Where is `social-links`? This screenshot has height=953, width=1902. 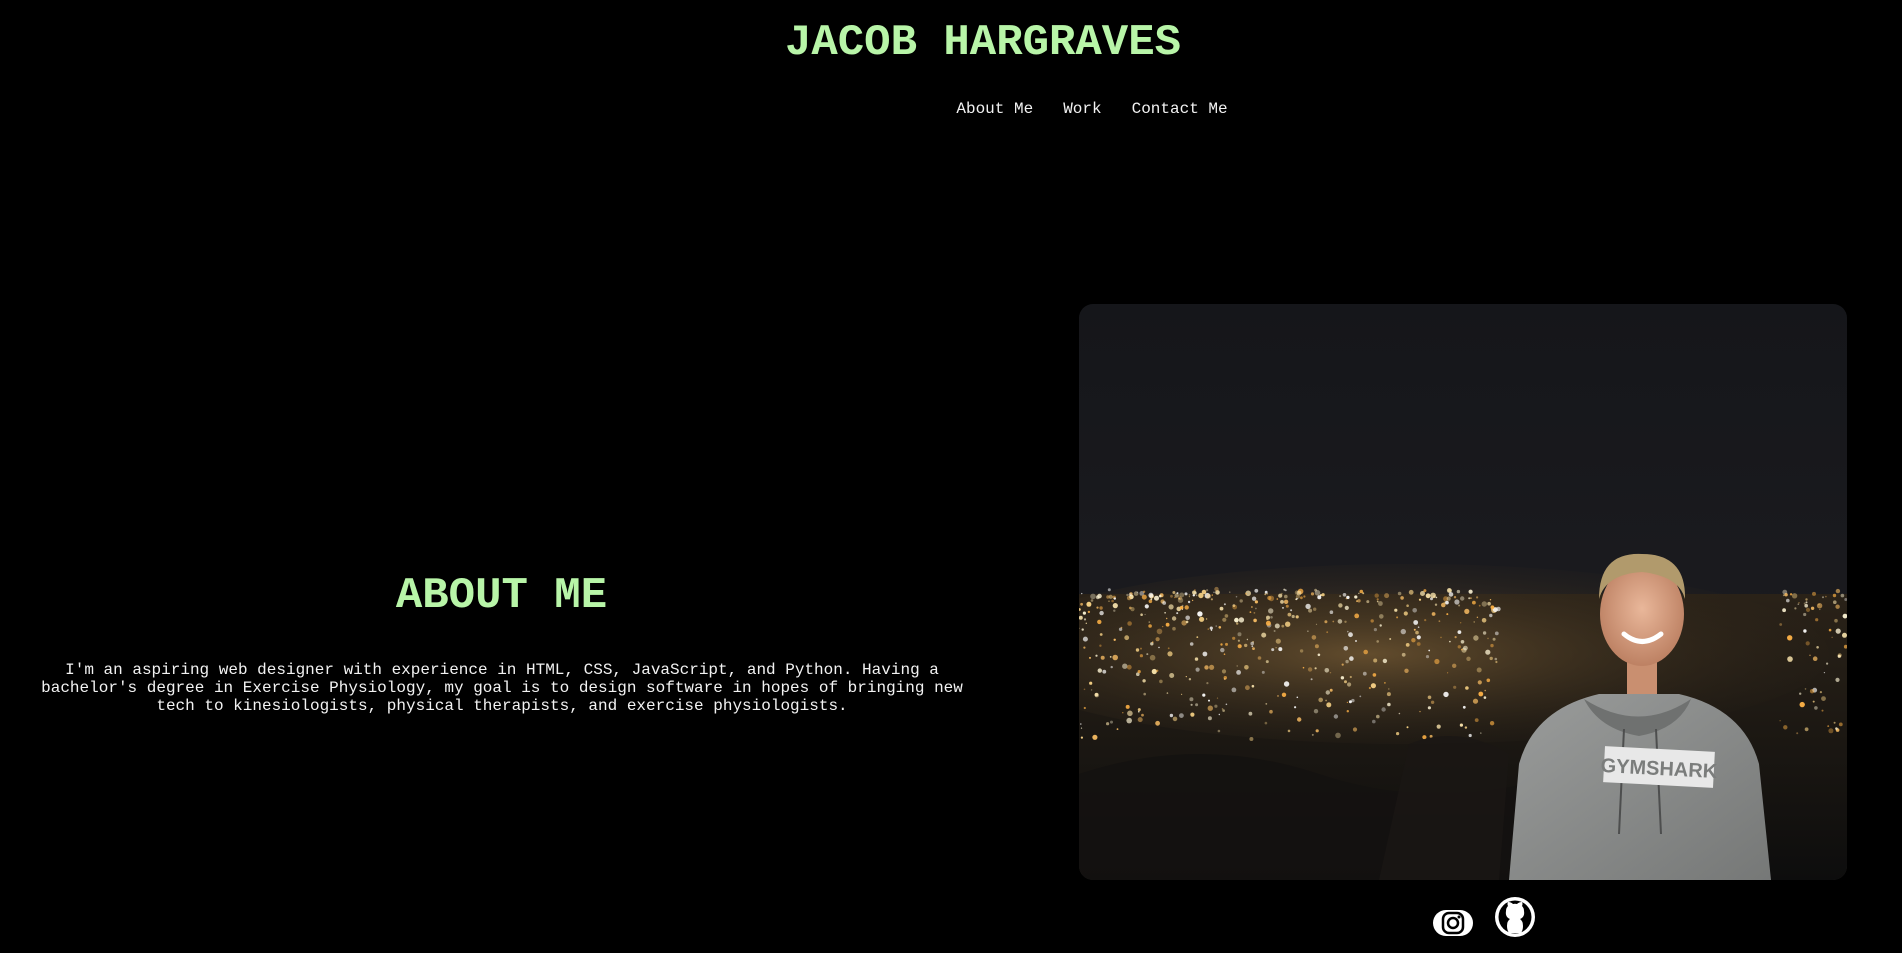
social-links is located at coordinates (1484, 919).